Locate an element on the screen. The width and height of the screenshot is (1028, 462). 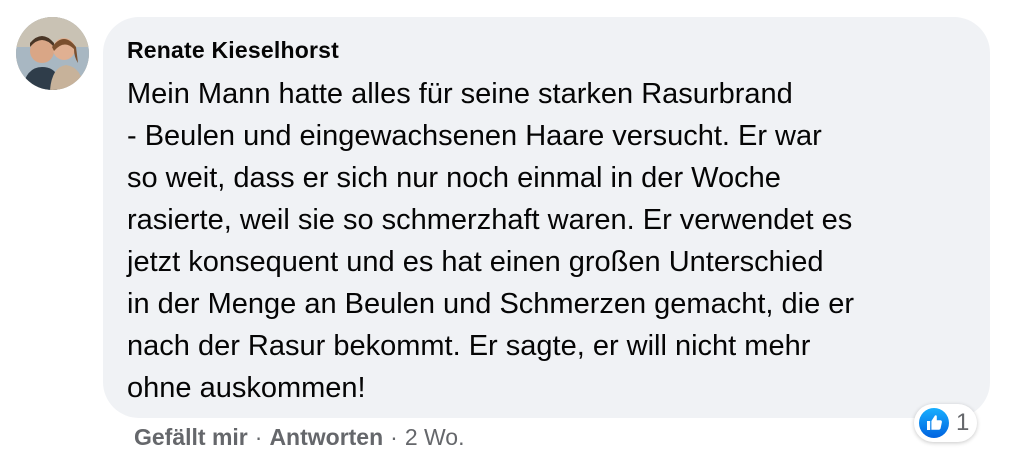
like-button: Gefällt mir is located at coordinates (191, 437).